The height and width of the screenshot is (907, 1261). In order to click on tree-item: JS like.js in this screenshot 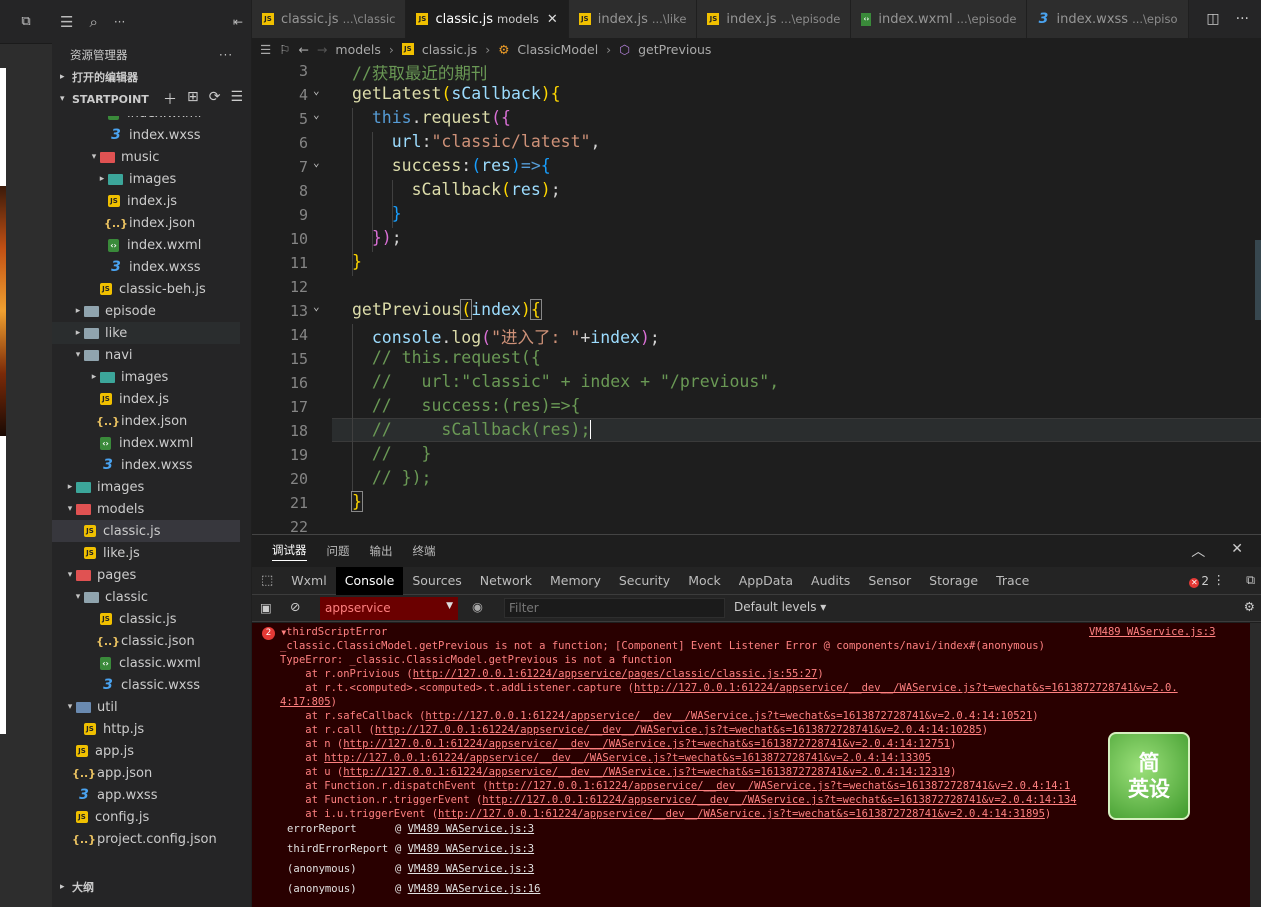, I will do `click(146, 553)`.